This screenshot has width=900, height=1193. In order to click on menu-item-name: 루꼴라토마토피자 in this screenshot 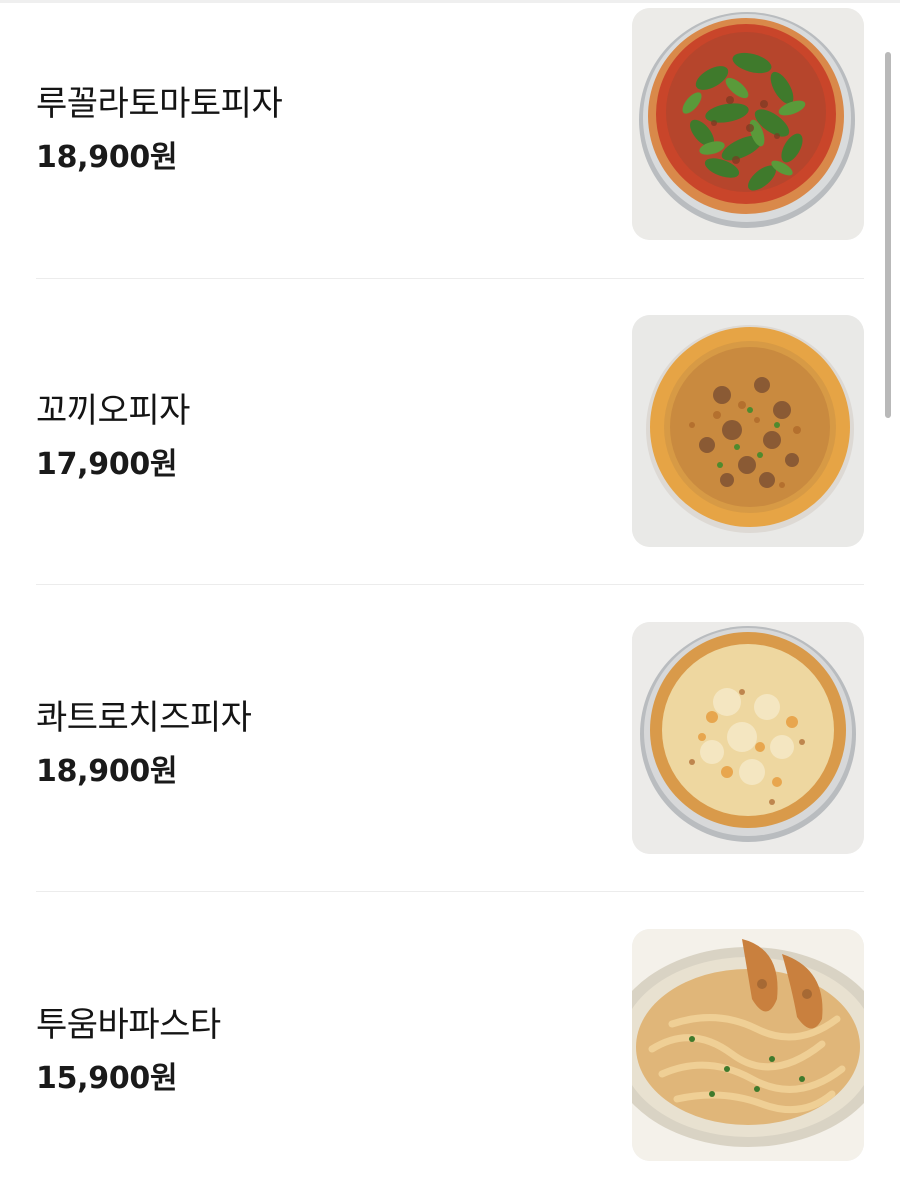, I will do `click(159, 104)`.